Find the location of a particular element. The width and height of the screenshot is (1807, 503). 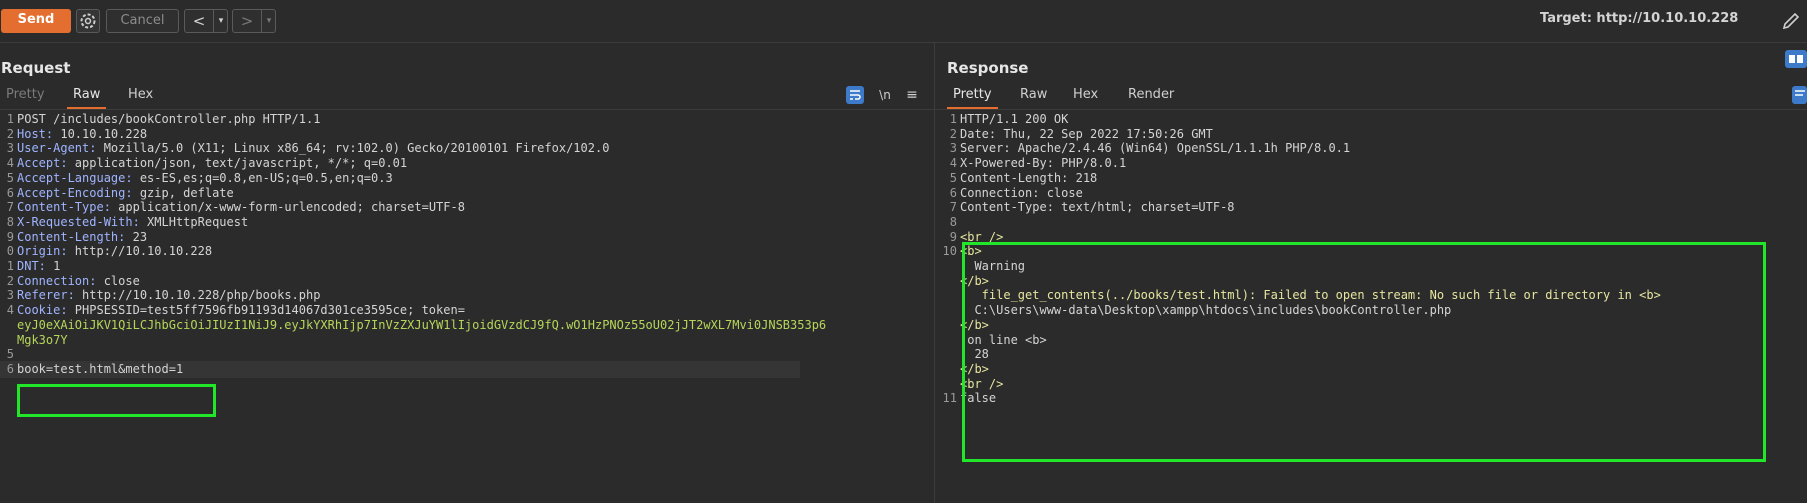

forward-history-dropdown: ▾ is located at coordinates (268, 21).